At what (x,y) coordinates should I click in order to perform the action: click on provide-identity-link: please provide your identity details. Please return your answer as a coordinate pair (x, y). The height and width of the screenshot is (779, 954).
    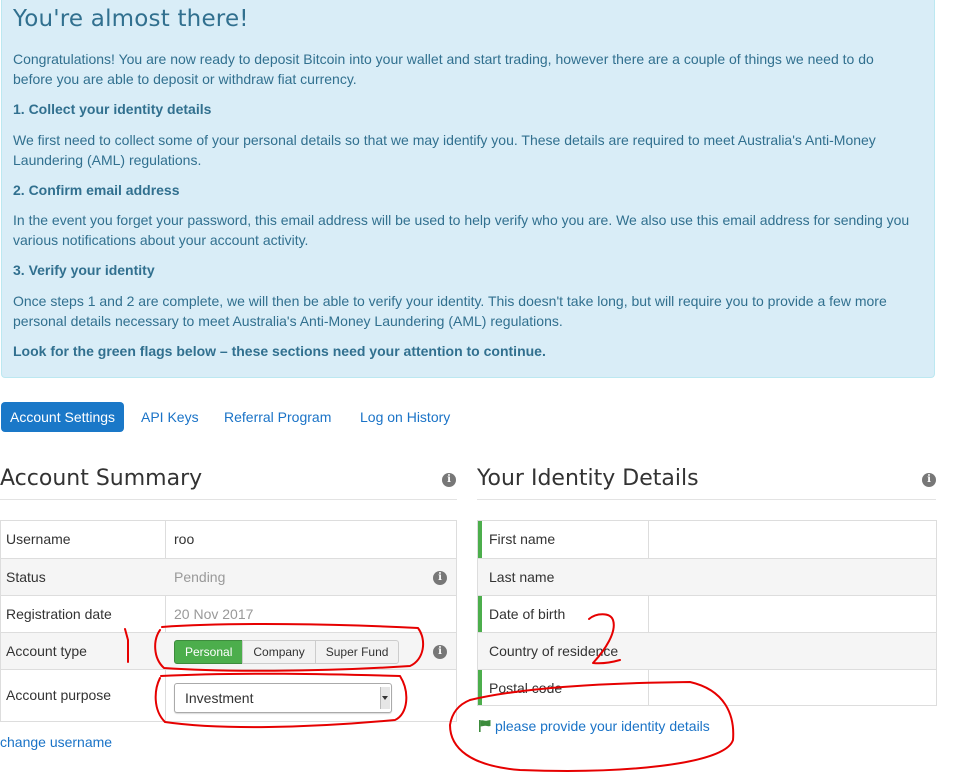
    Looking at the image, I should click on (602, 726).